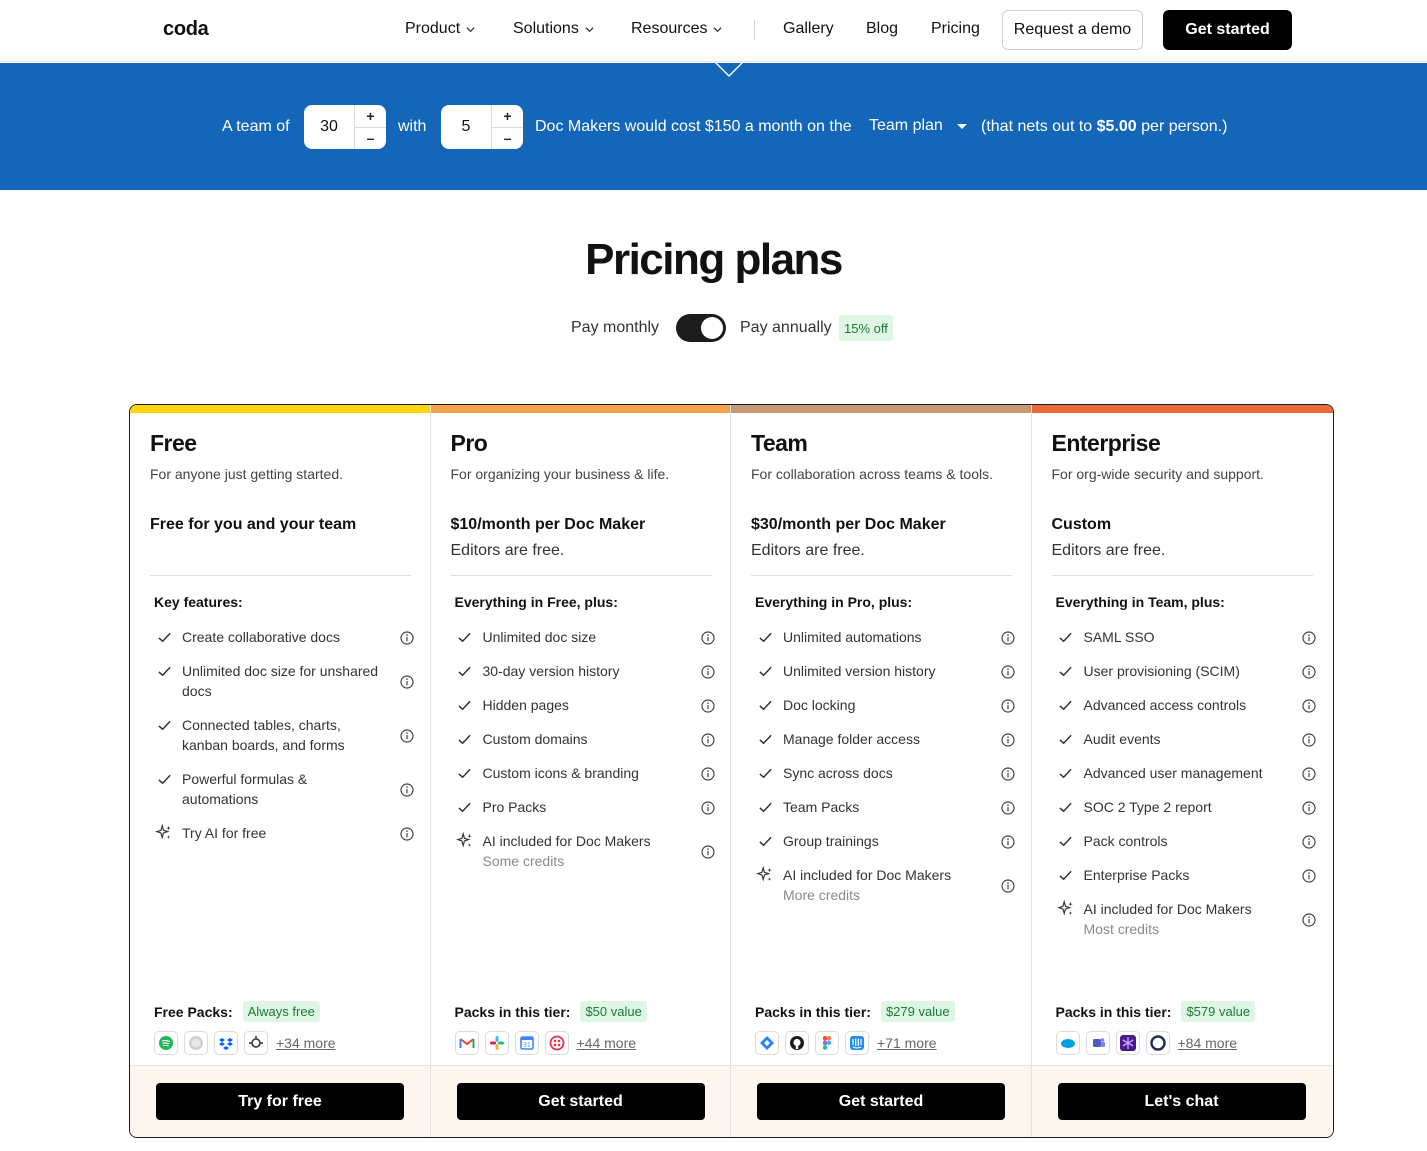  Describe the element at coordinates (553, 29) in the screenshot. I see `nav-solutions: Solutions` at that location.